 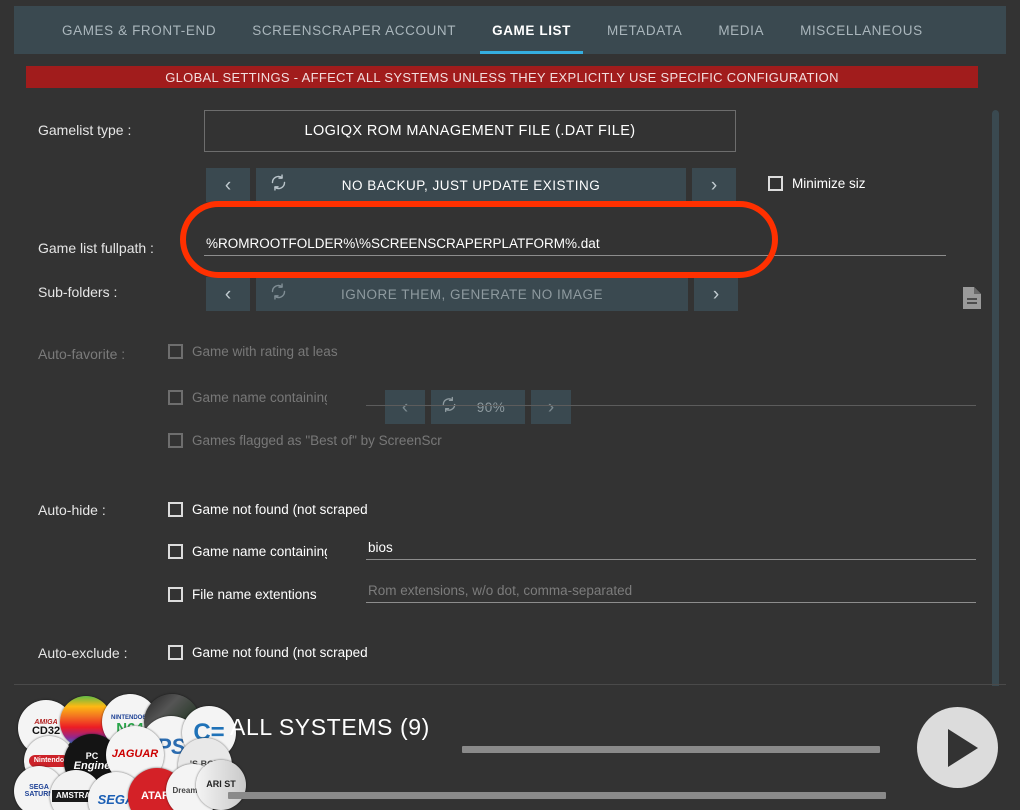 I want to click on subfolders-prev-button: ‹, so click(x=228, y=294).